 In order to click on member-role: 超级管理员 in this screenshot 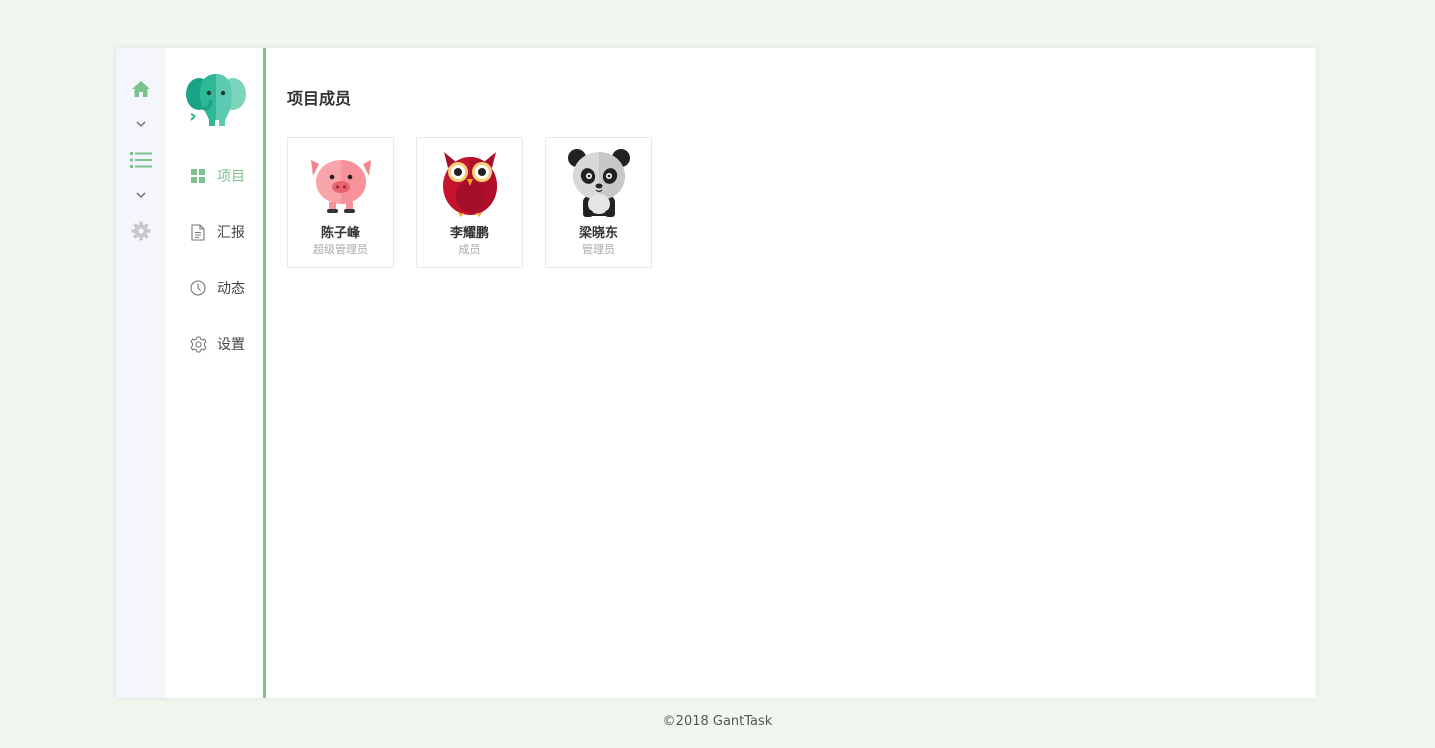, I will do `click(340, 249)`.